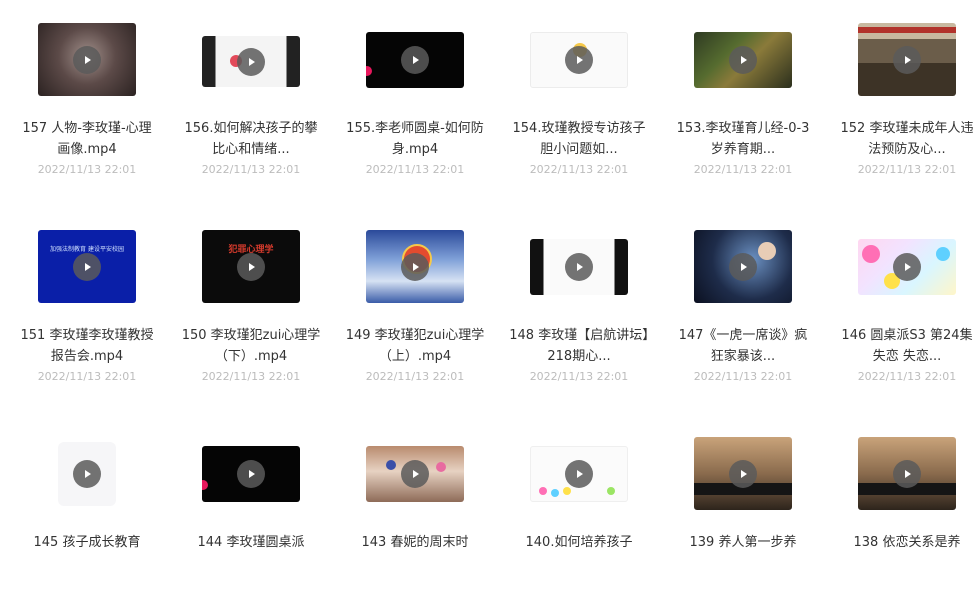  I want to click on file-title: 151 李玫瑾李玫瑾教授报告会.mp4, so click(87, 346).